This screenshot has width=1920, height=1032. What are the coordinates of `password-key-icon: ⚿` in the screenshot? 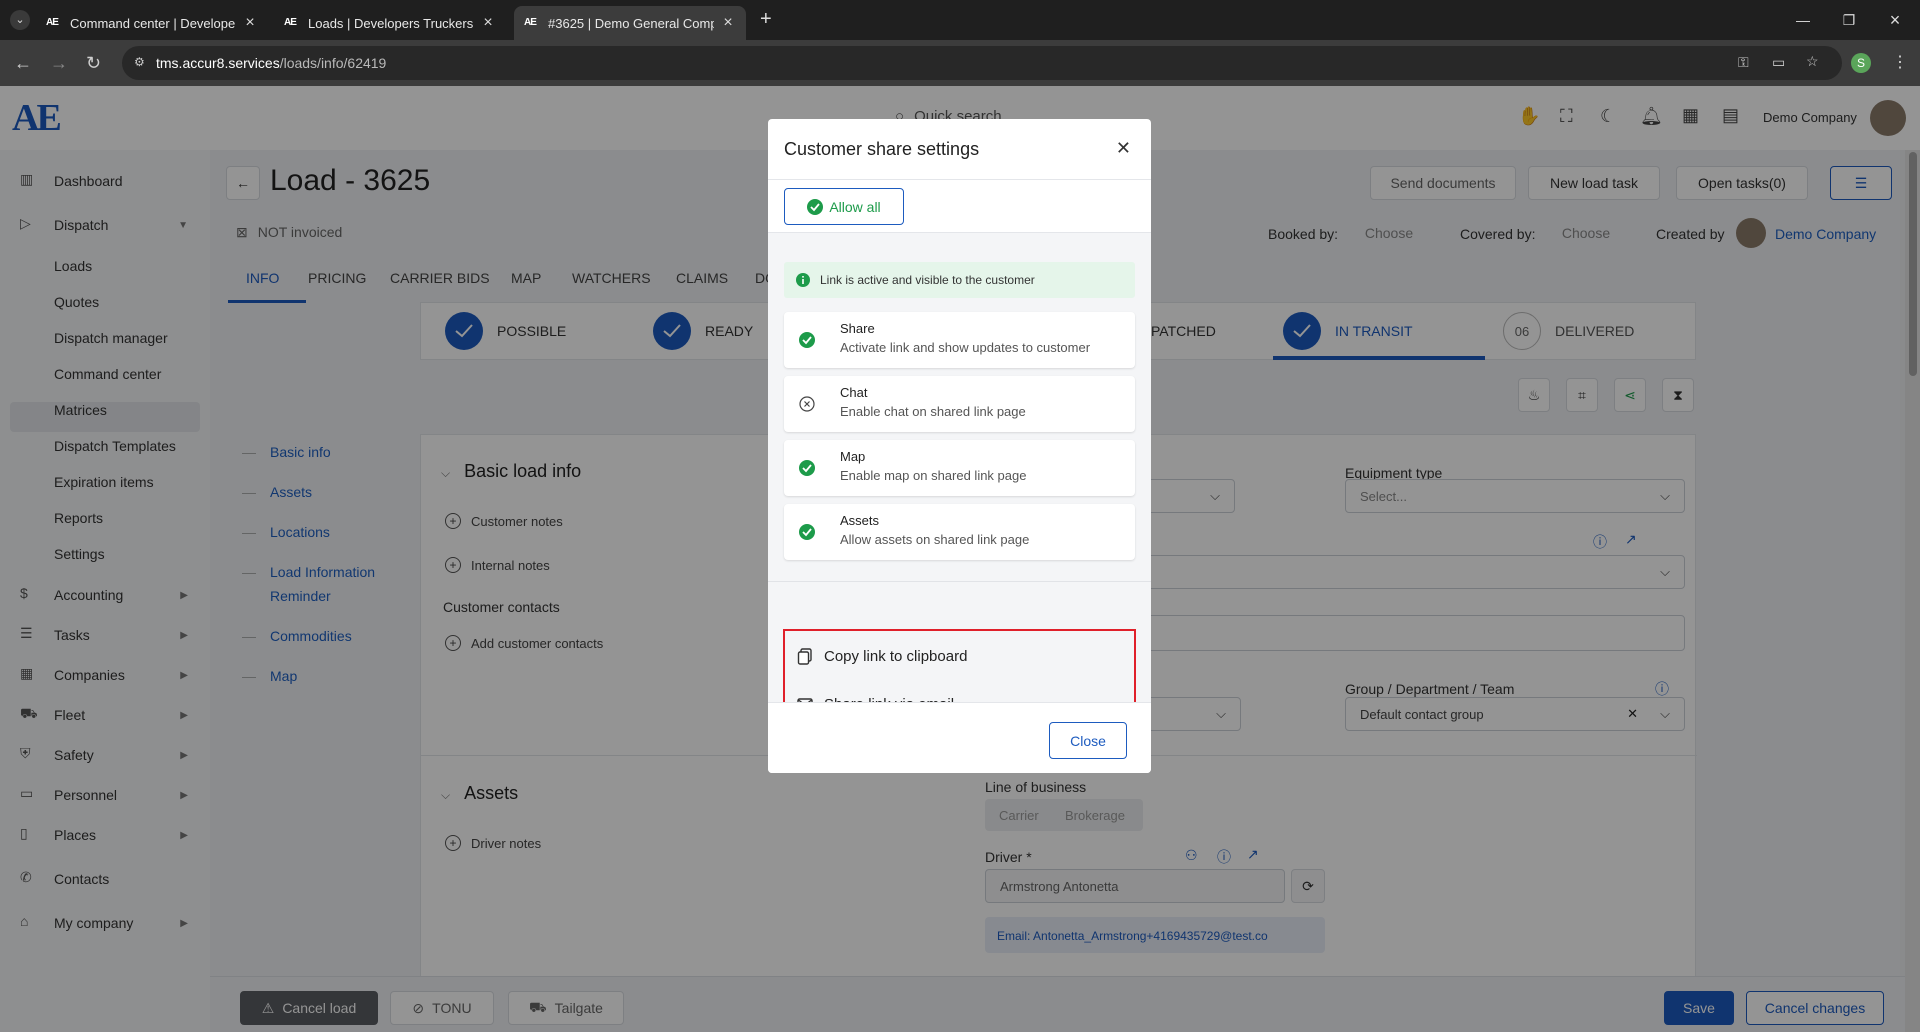 It's located at (1743, 62).